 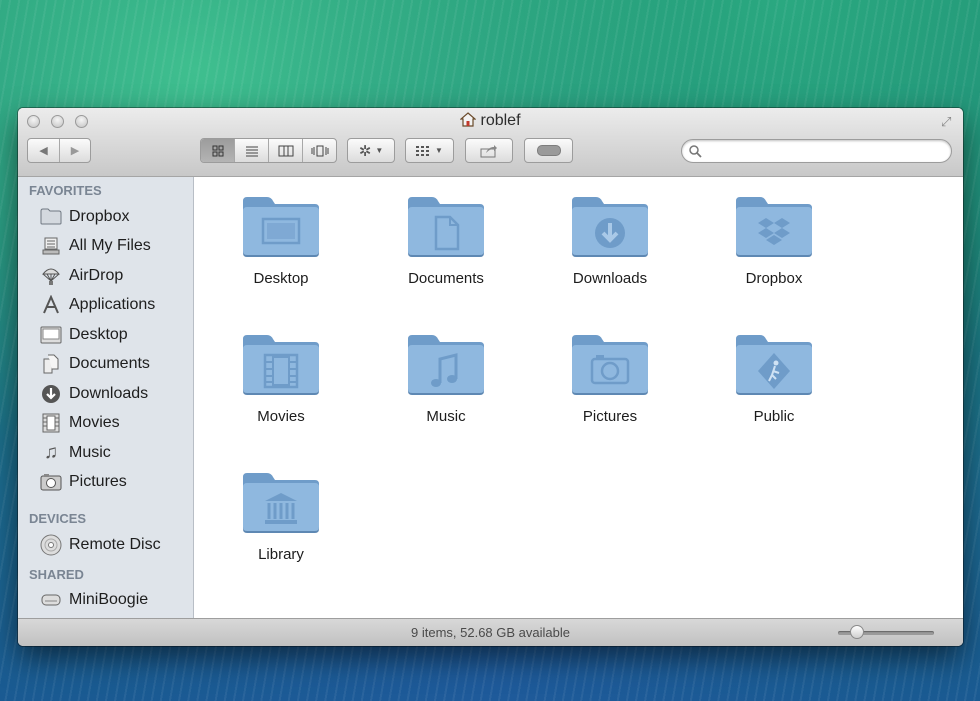 What do you see at coordinates (96, 275) in the screenshot?
I see `sidebar-item-label: AirDrop` at bounding box center [96, 275].